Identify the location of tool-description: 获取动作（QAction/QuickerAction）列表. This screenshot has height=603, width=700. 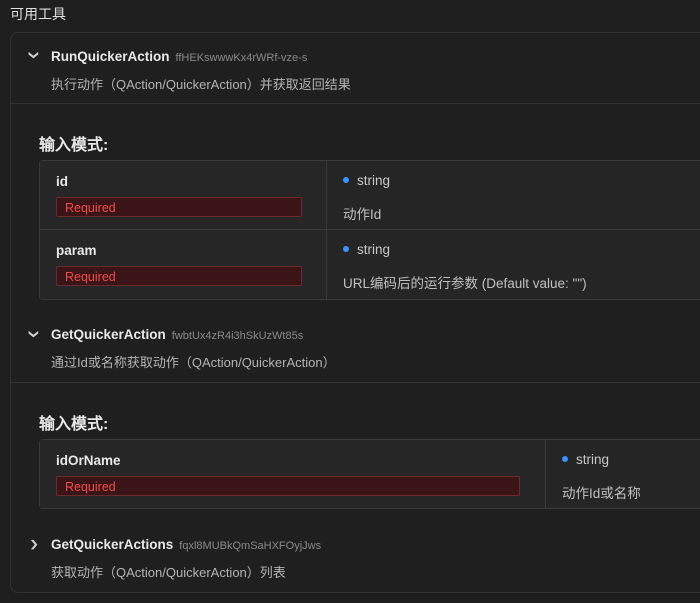
(168, 572).